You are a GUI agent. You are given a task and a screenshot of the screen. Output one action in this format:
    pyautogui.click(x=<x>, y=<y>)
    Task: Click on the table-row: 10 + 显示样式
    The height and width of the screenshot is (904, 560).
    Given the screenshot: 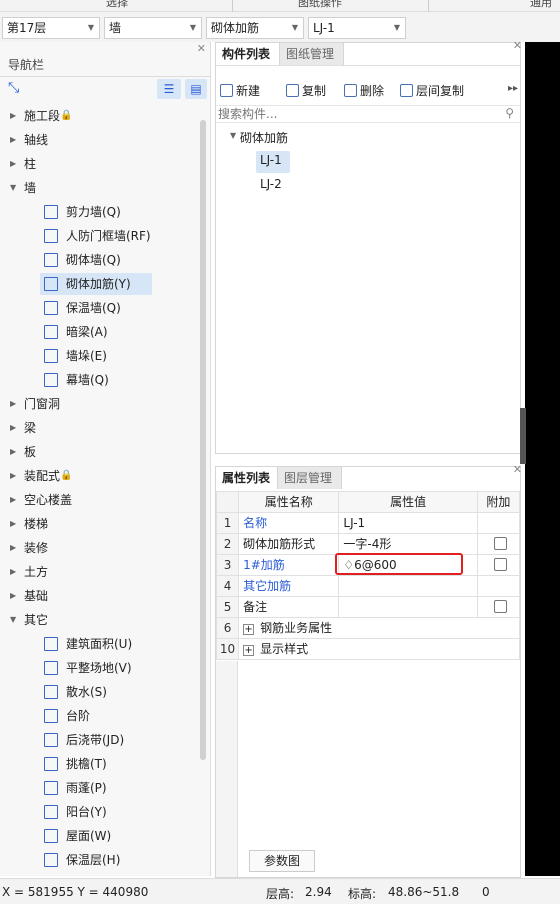 What is the action you would take?
    pyautogui.click(x=367, y=649)
    